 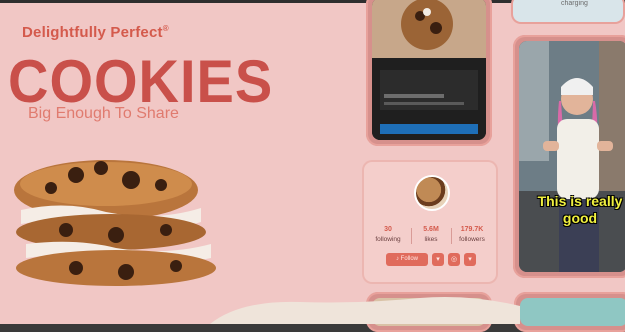 I want to click on more-options-icon: ▾, so click(x=470, y=259).